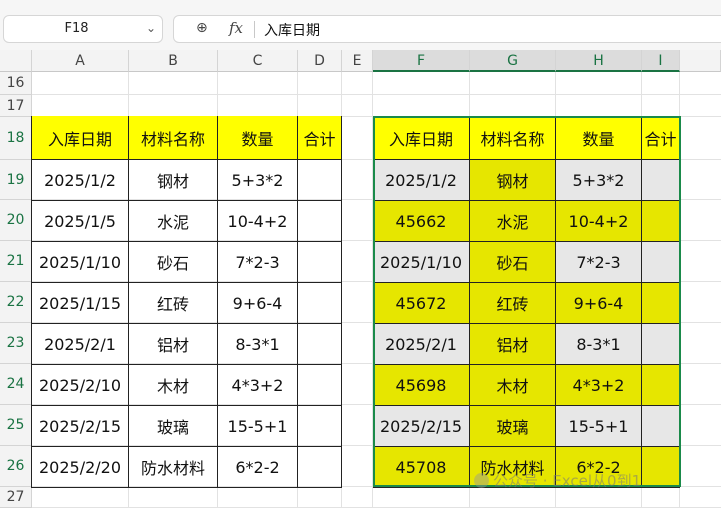  Describe the element at coordinates (236, 28) in the screenshot. I see `function-icon: fx` at that location.